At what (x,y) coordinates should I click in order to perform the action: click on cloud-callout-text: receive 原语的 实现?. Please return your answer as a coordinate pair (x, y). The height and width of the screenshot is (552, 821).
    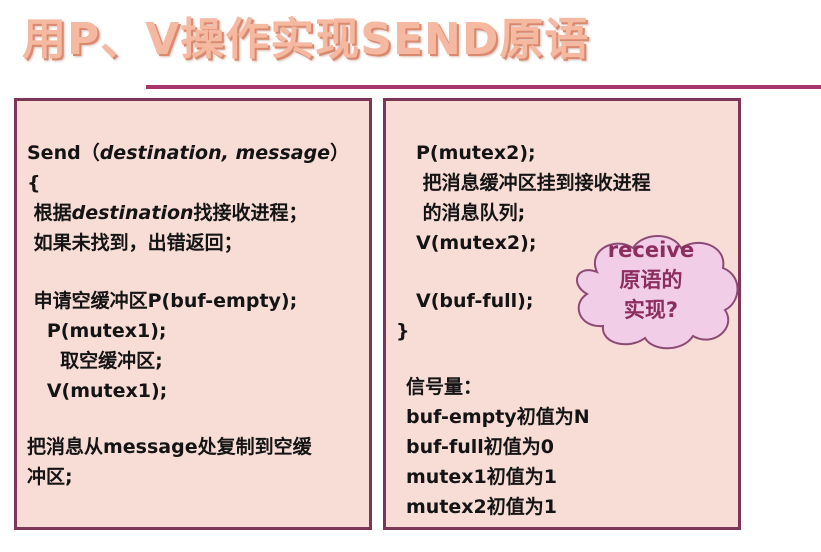
    Looking at the image, I should click on (651, 280).